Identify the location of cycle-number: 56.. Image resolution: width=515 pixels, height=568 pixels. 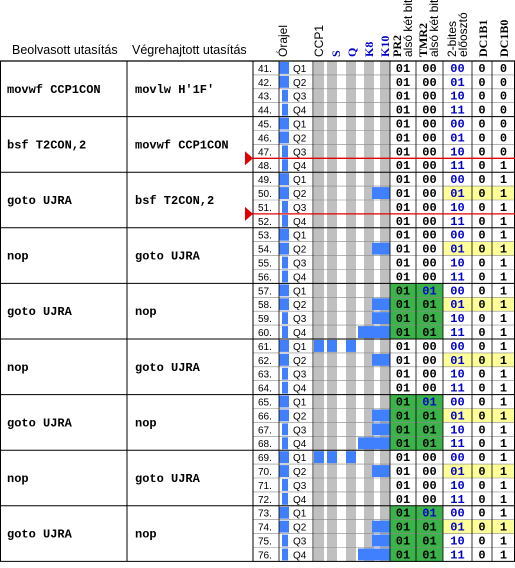
(265, 277).